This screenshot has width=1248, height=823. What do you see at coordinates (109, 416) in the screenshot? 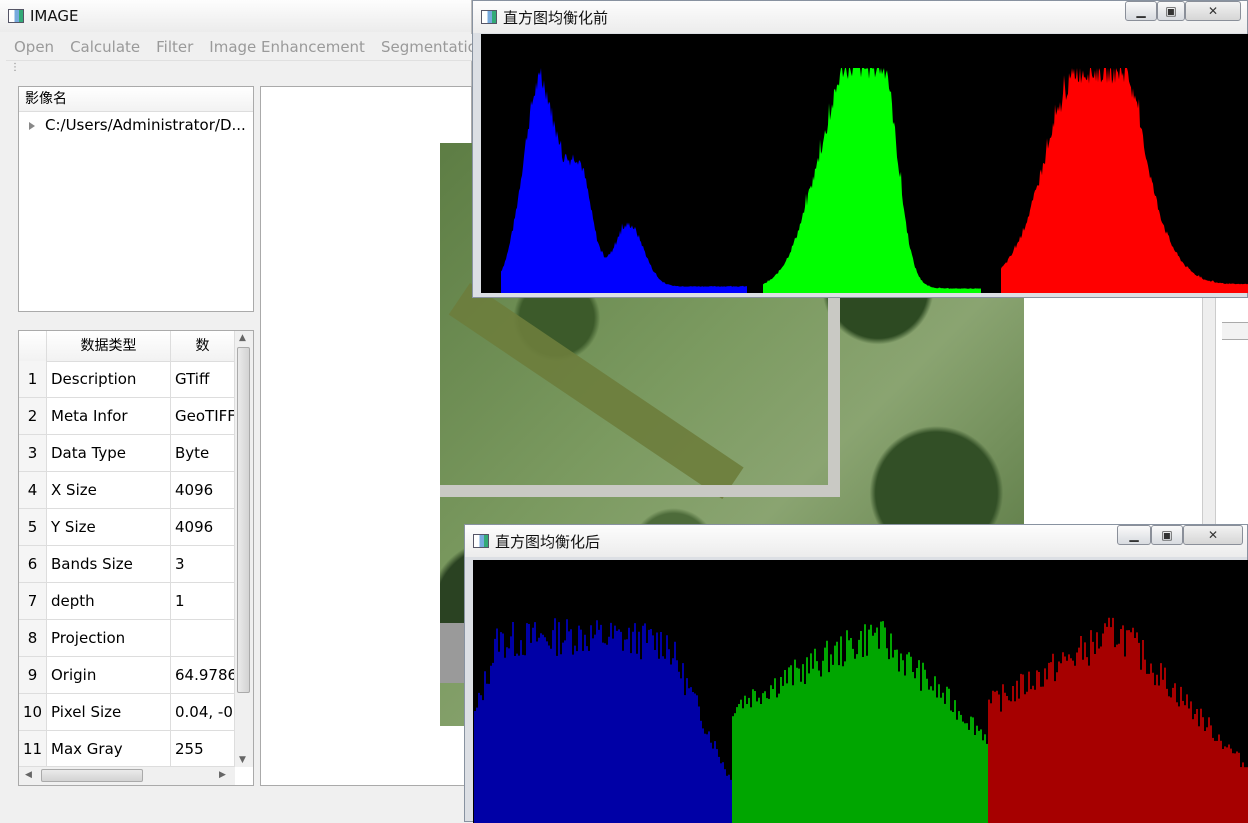
I see `row-key: Meta Infor` at bounding box center [109, 416].